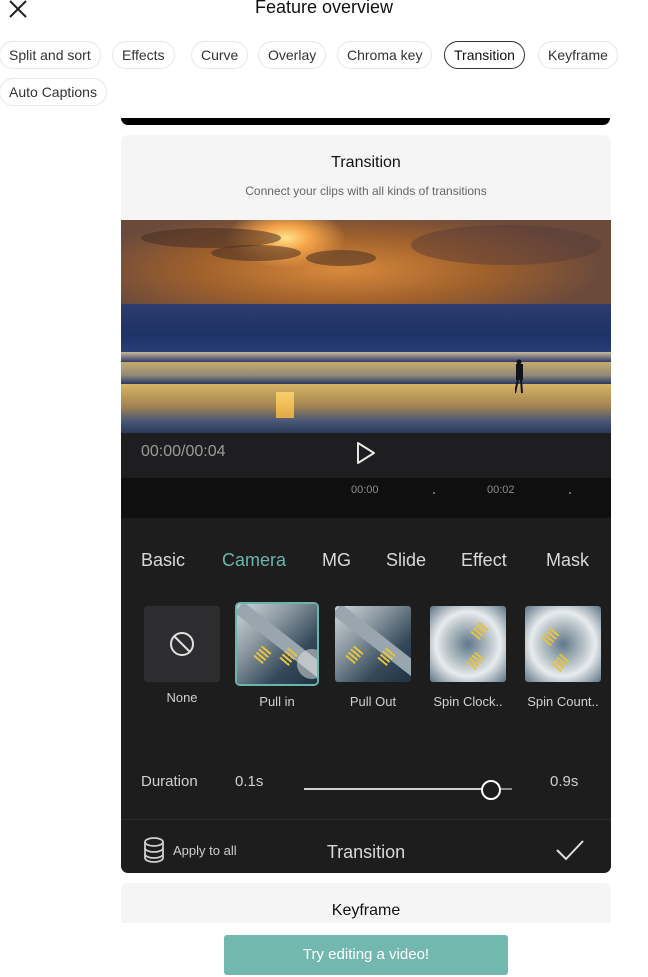 This screenshot has height=977, width=648. What do you see at coordinates (385, 55) in the screenshot?
I see `chip-chroma-key: Chroma key` at bounding box center [385, 55].